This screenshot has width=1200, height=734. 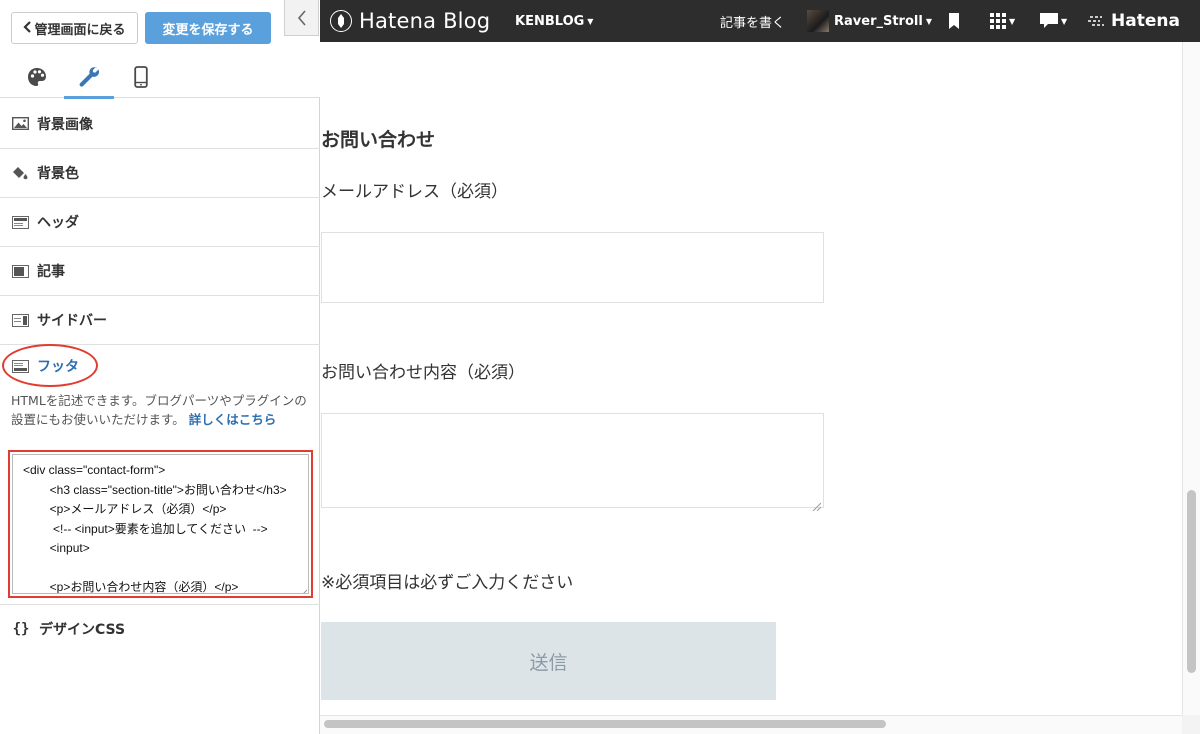 What do you see at coordinates (21, 629) in the screenshot?
I see `braces-icon: {}` at bounding box center [21, 629].